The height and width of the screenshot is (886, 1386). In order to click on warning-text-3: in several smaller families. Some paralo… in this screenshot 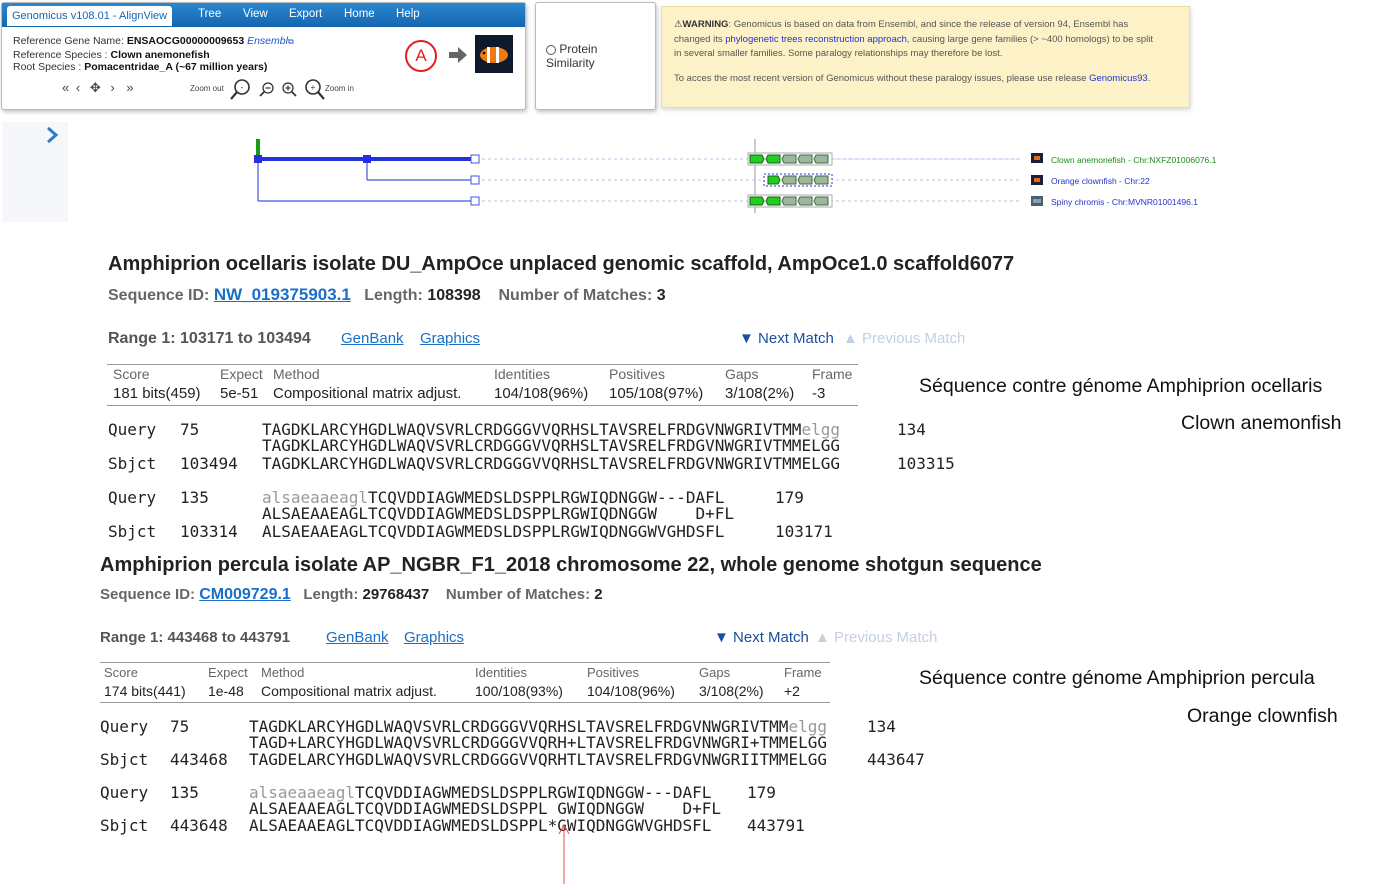, I will do `click(838, 53)`.